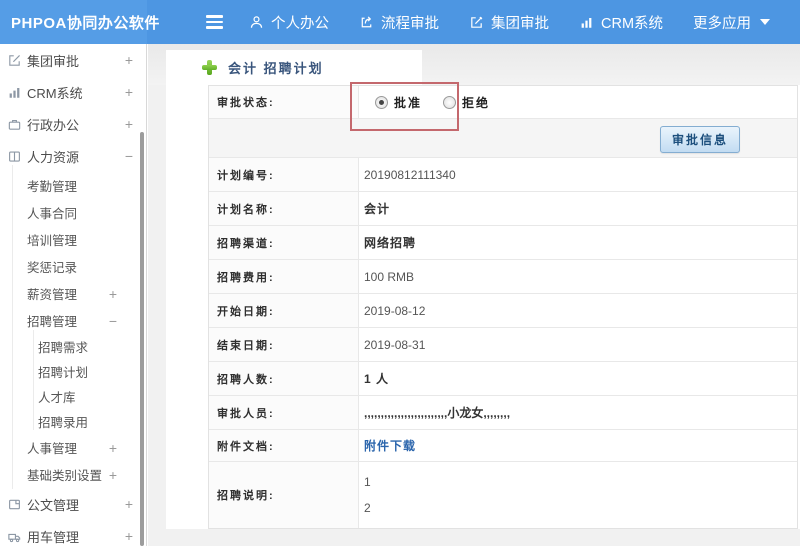 Image resolution: width=800 pixels, height=546 pixels. I want to click on row-plan-name: 计划名称: 会计, so click(503, 209).